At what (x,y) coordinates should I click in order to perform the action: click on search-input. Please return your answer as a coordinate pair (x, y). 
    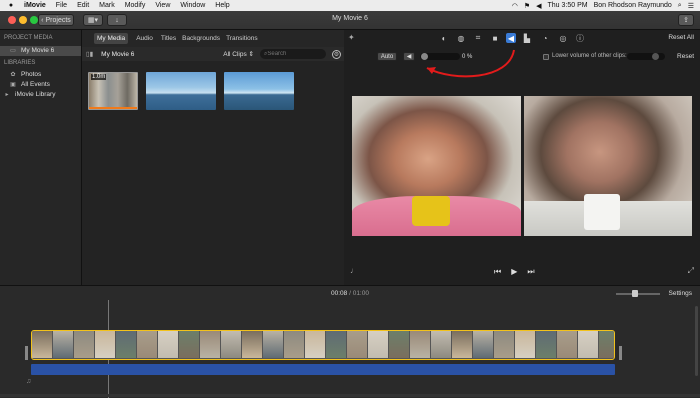
    Looking at the image, I should click on (292, 54).